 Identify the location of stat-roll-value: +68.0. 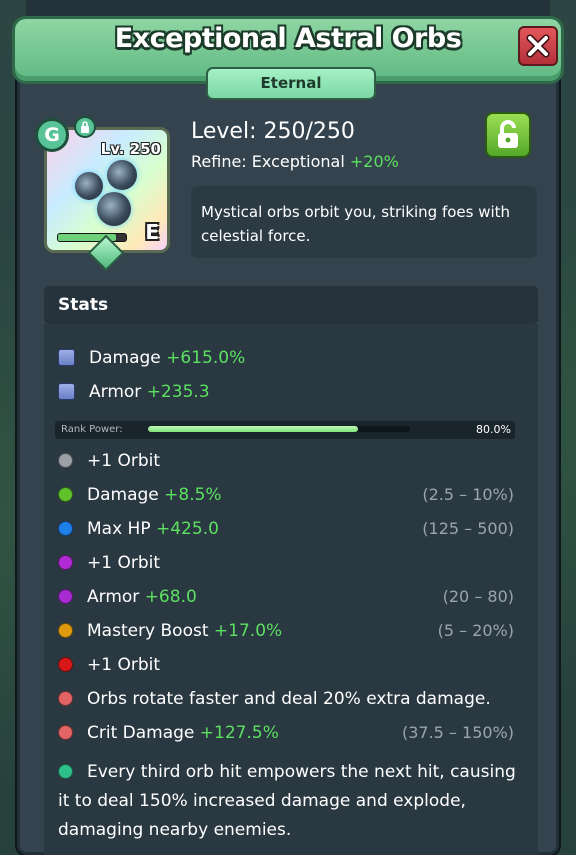
(170, 597).